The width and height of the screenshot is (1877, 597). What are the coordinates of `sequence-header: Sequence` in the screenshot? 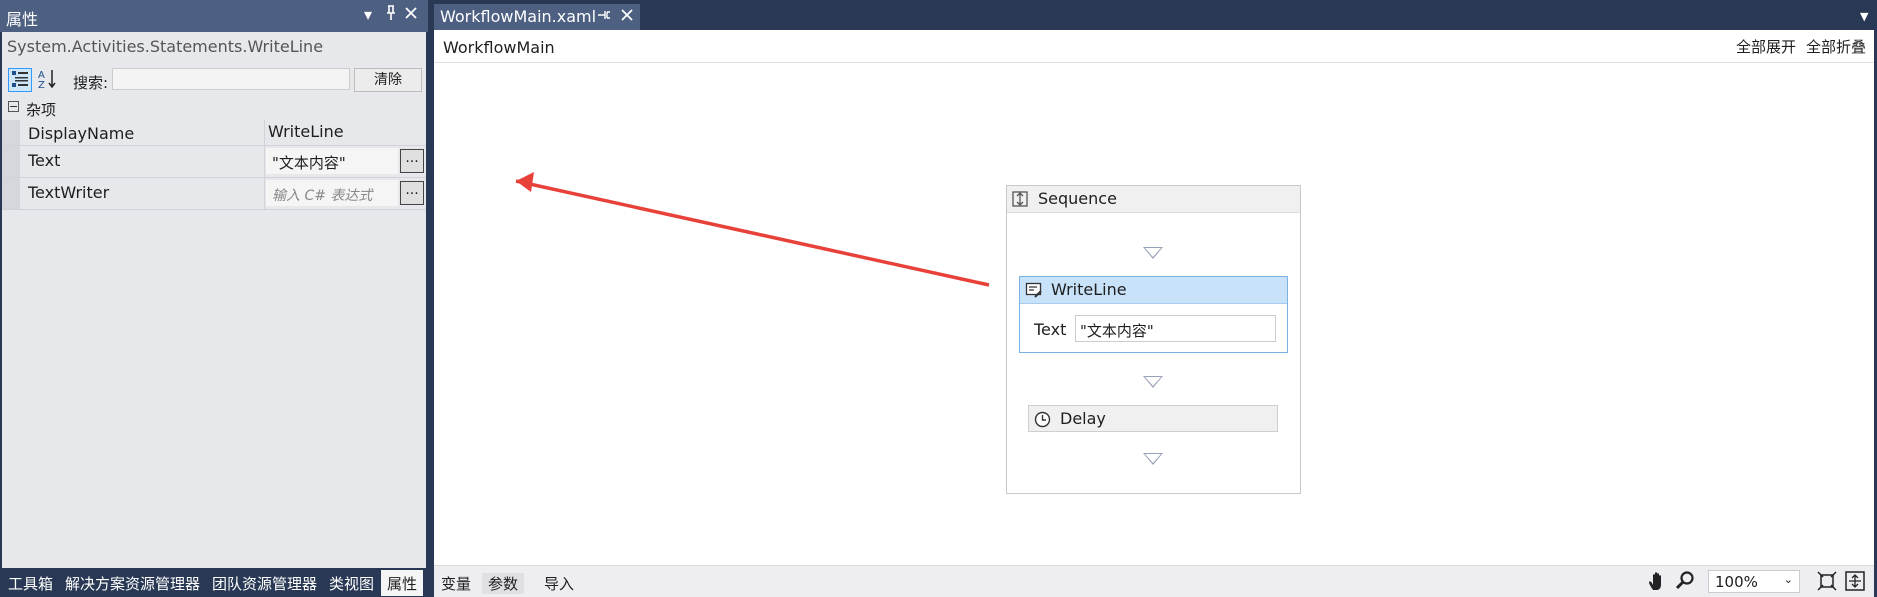 It's located at (1153, 199).